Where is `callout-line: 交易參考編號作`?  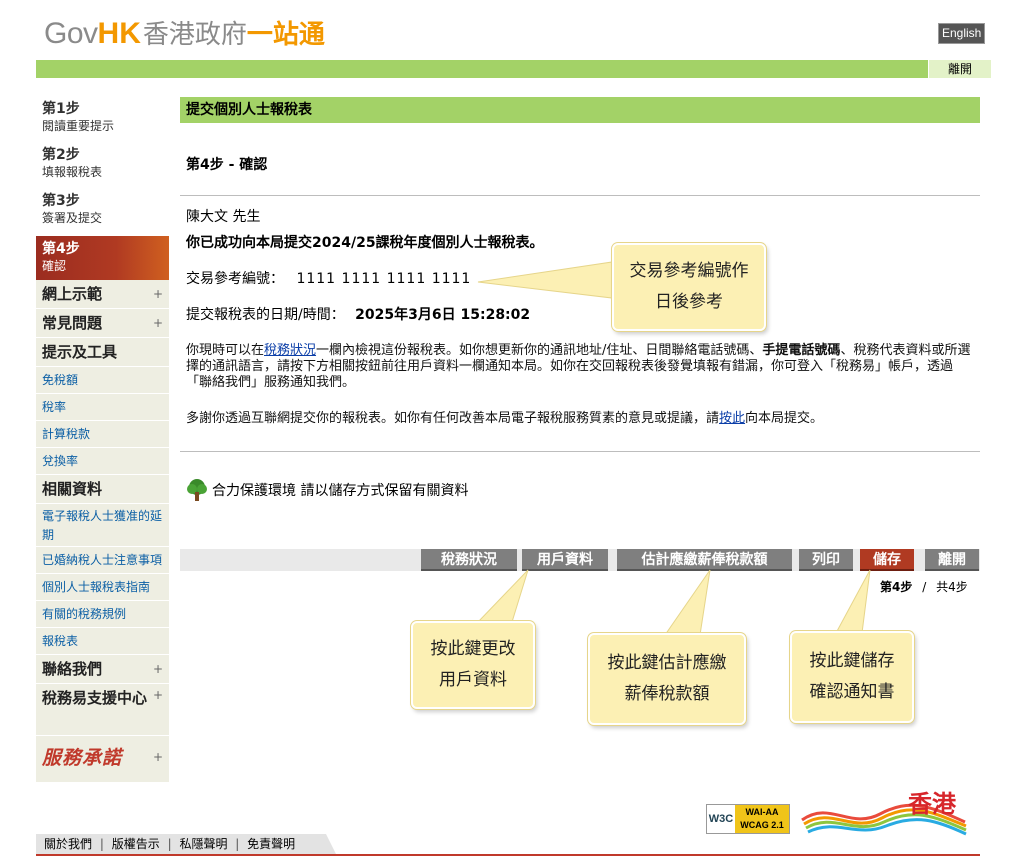
callout-line: 交易參考編號作 is located at coordinates (689, 271).